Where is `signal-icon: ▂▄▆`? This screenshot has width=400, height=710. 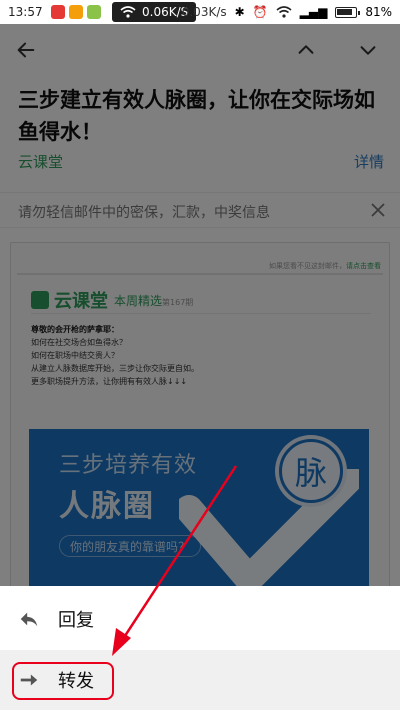
signal-icon: ▂▄▆ is located at coordinates (313, 12).